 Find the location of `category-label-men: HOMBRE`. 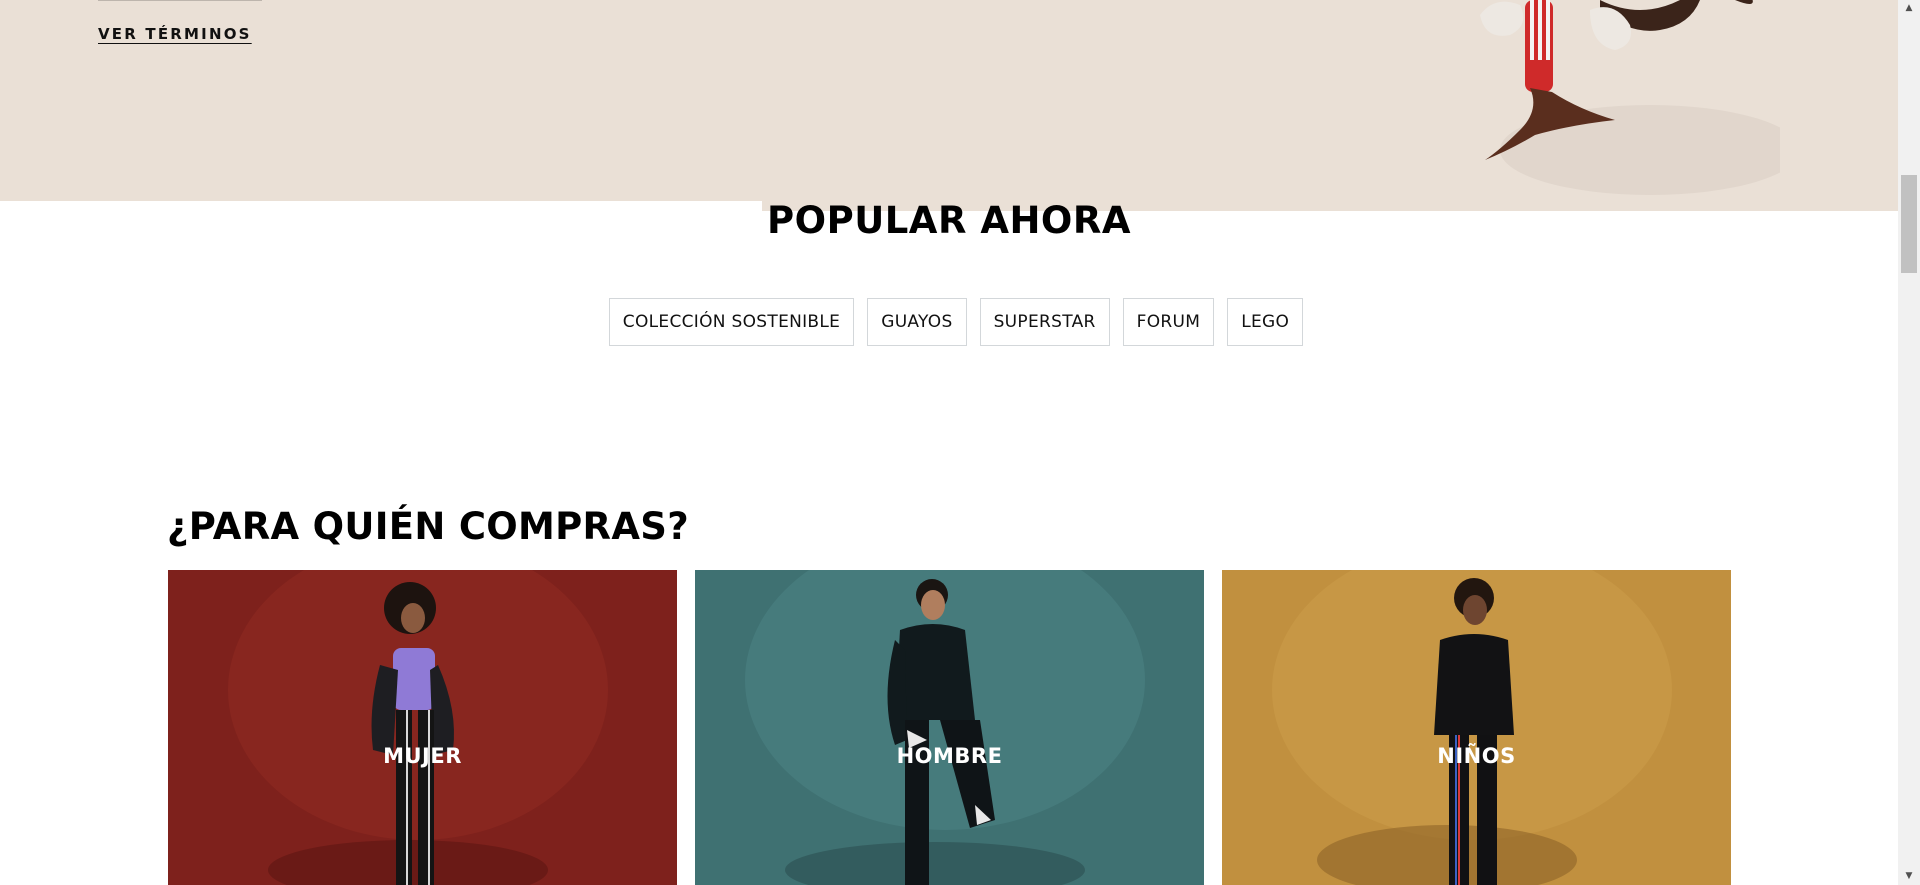

category-label-men: HOMBRE is located at coordinates (949, 756).